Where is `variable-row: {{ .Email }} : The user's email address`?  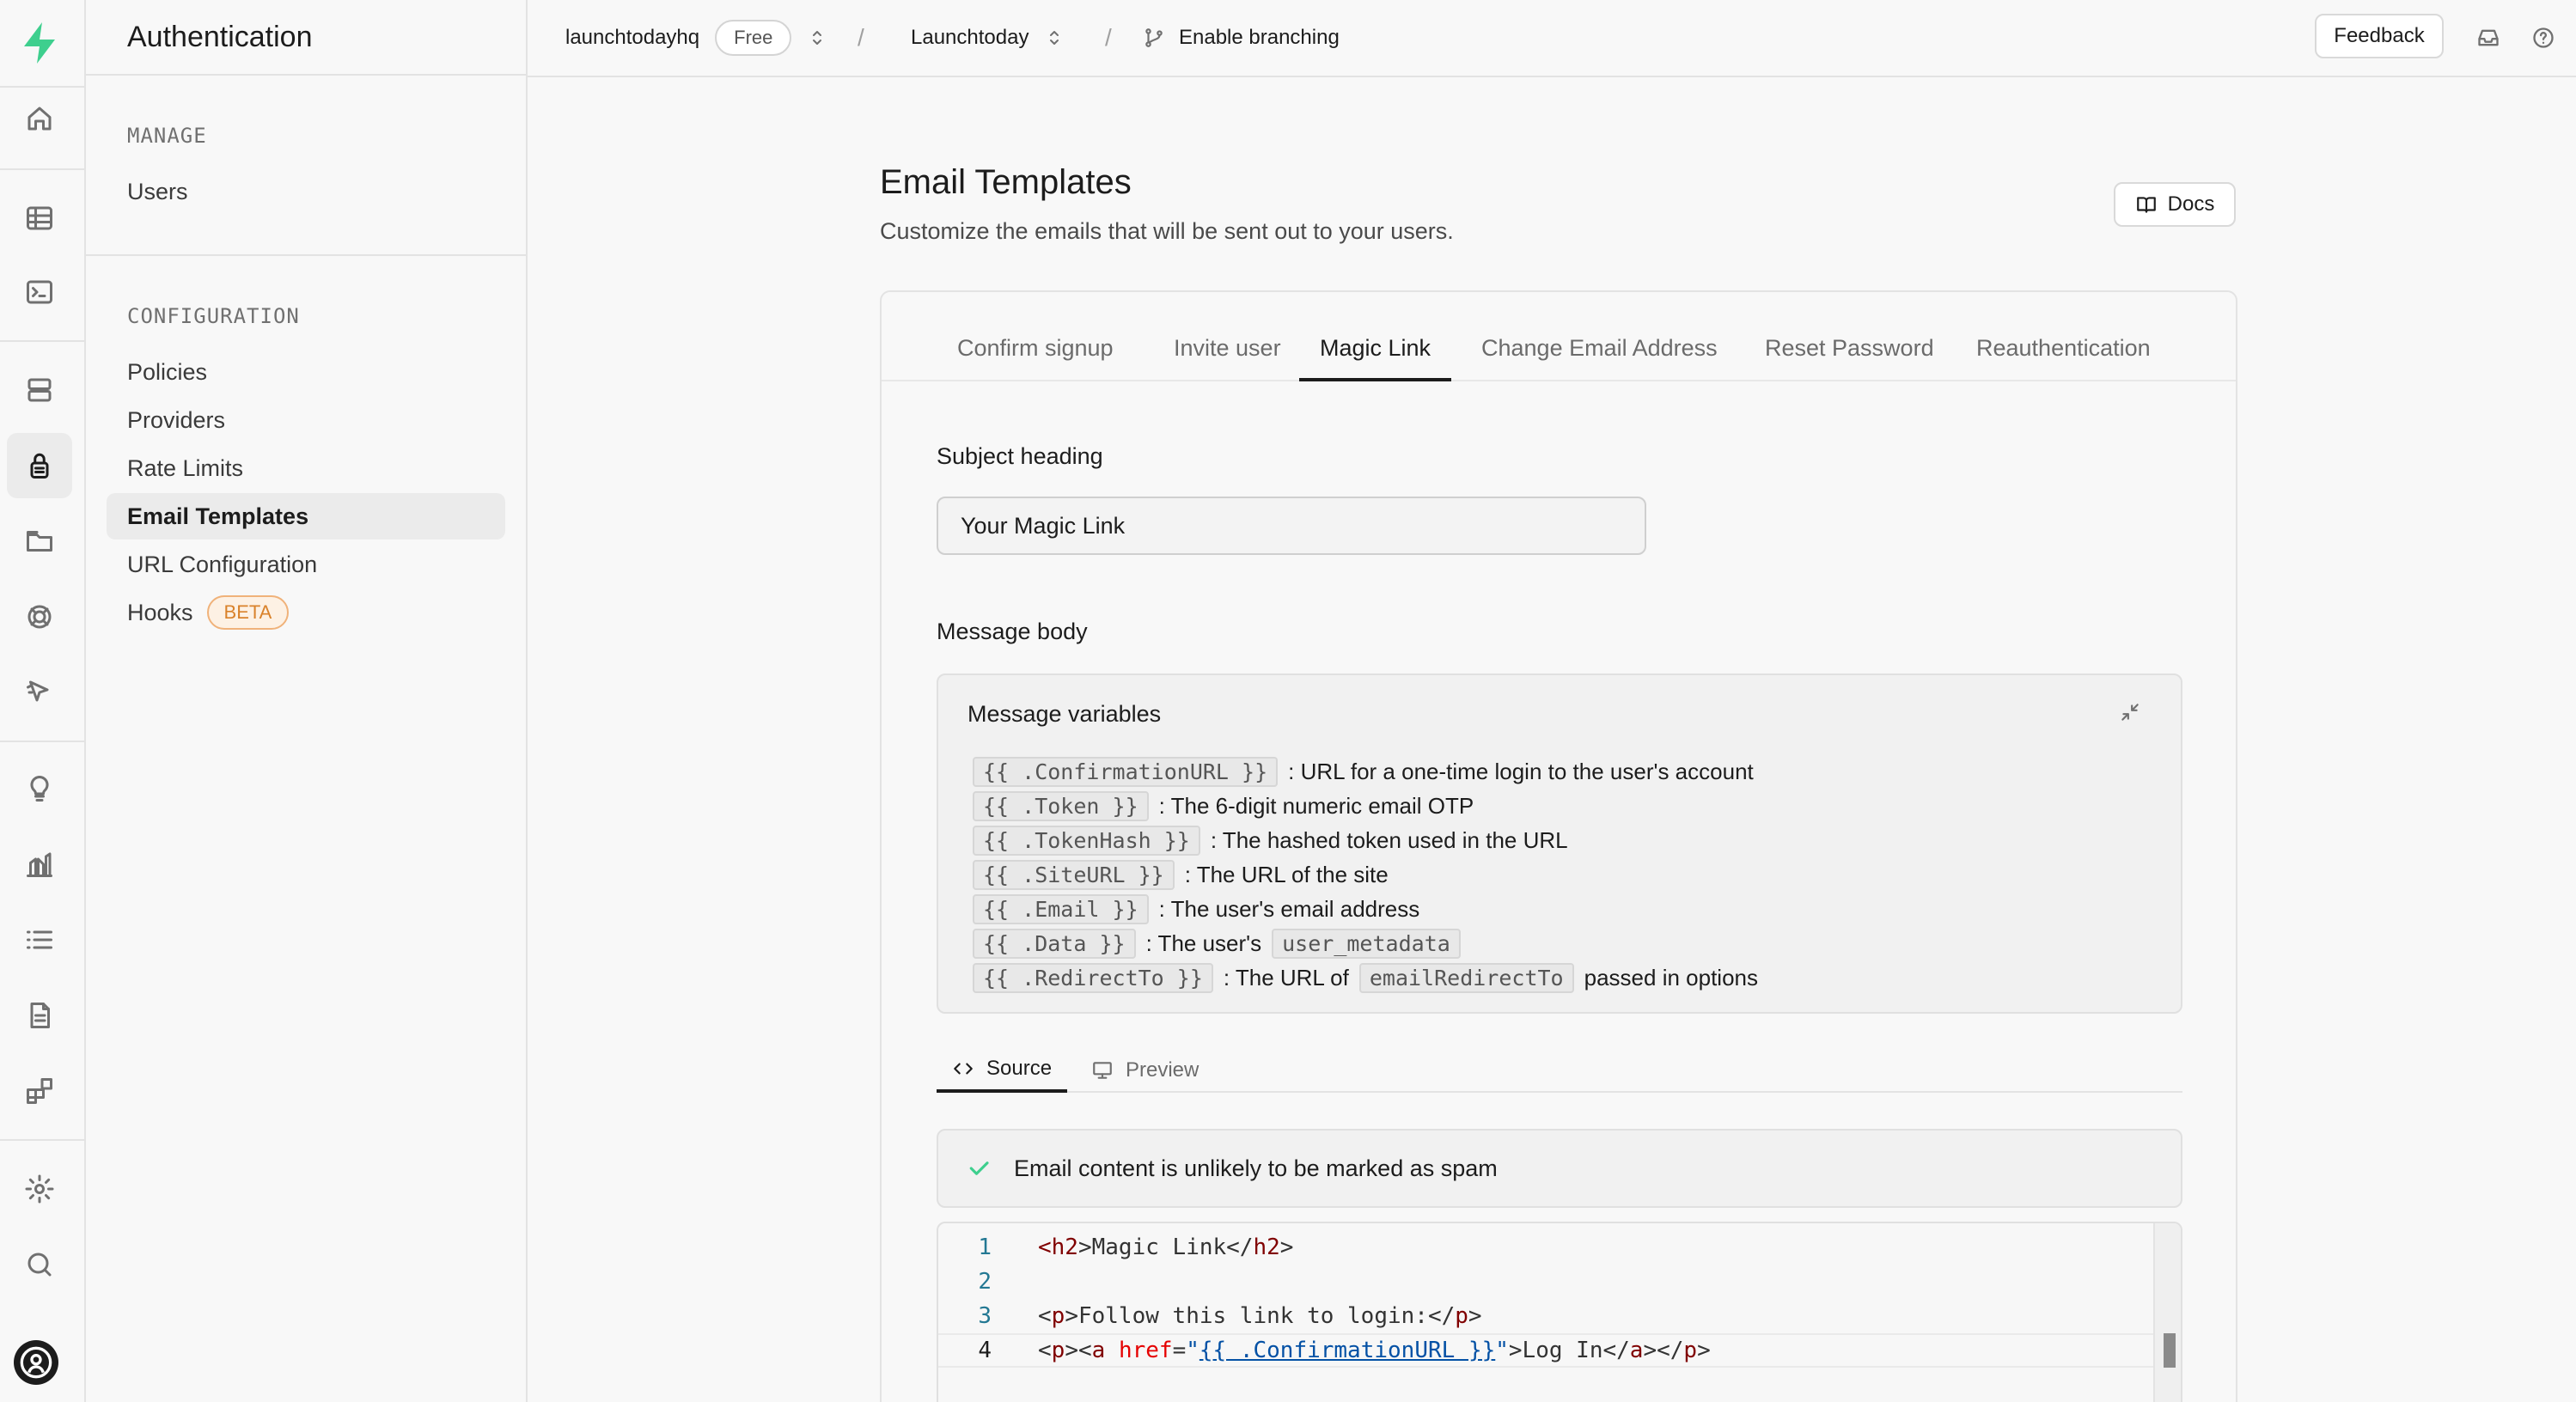 variable-row: {{ .Email }} : The user's email address is located at coordinates (1196, 909).